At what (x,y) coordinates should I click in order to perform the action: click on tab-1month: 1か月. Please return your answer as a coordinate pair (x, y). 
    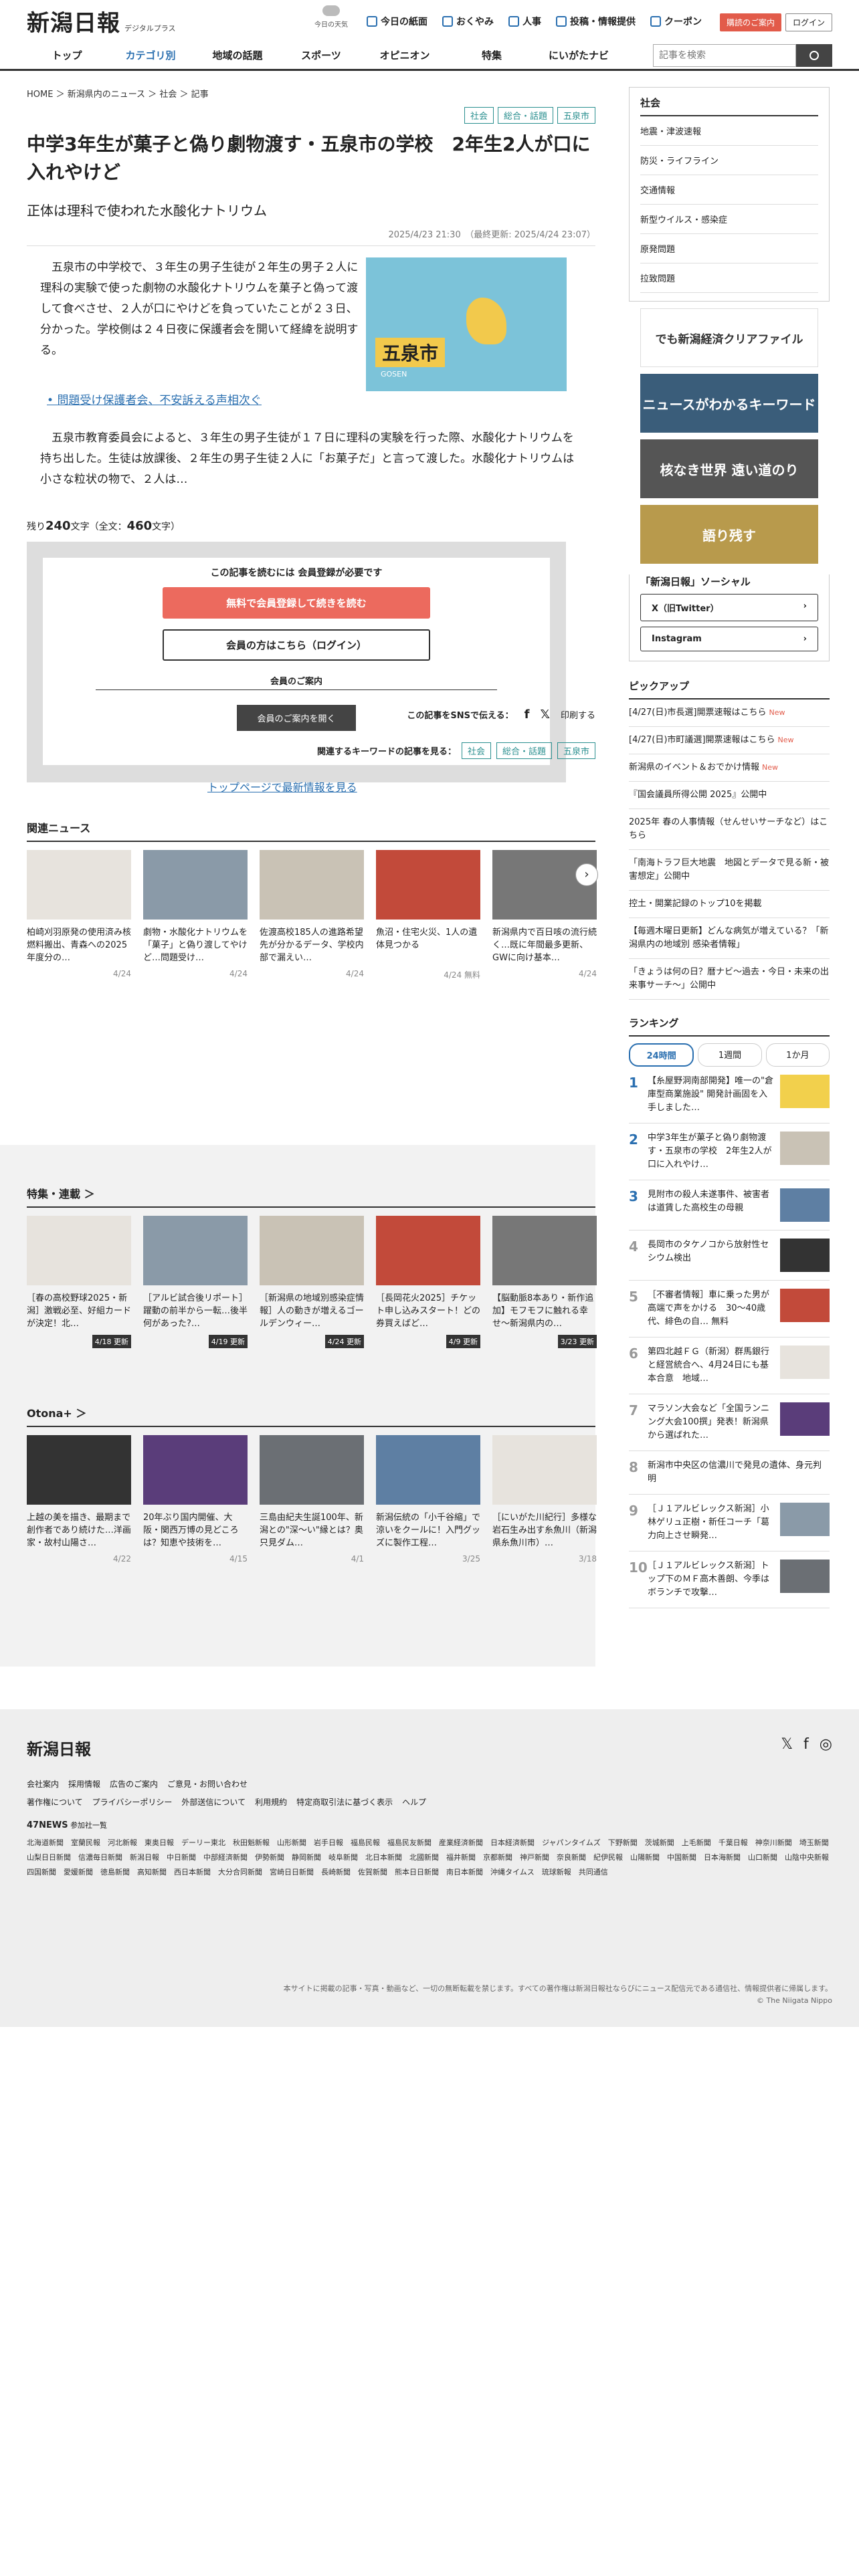
    Looking at the image, I should click on (797, 1055).